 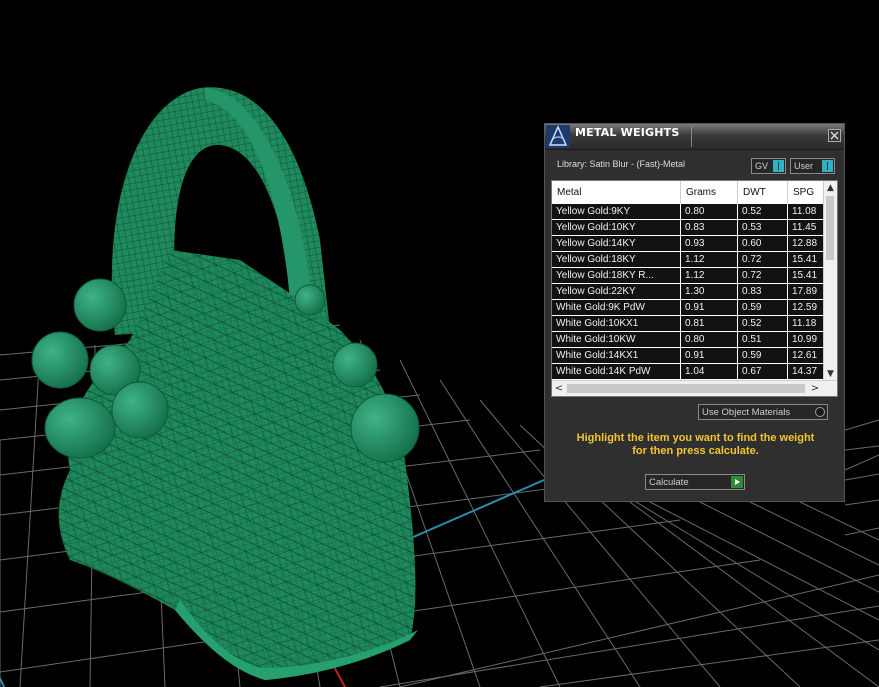 What do you see at coordinates (616, 243) in the screenshot?
I see `cell-metal: Yellow Gold:14KY` at bounding box center [616, 243].